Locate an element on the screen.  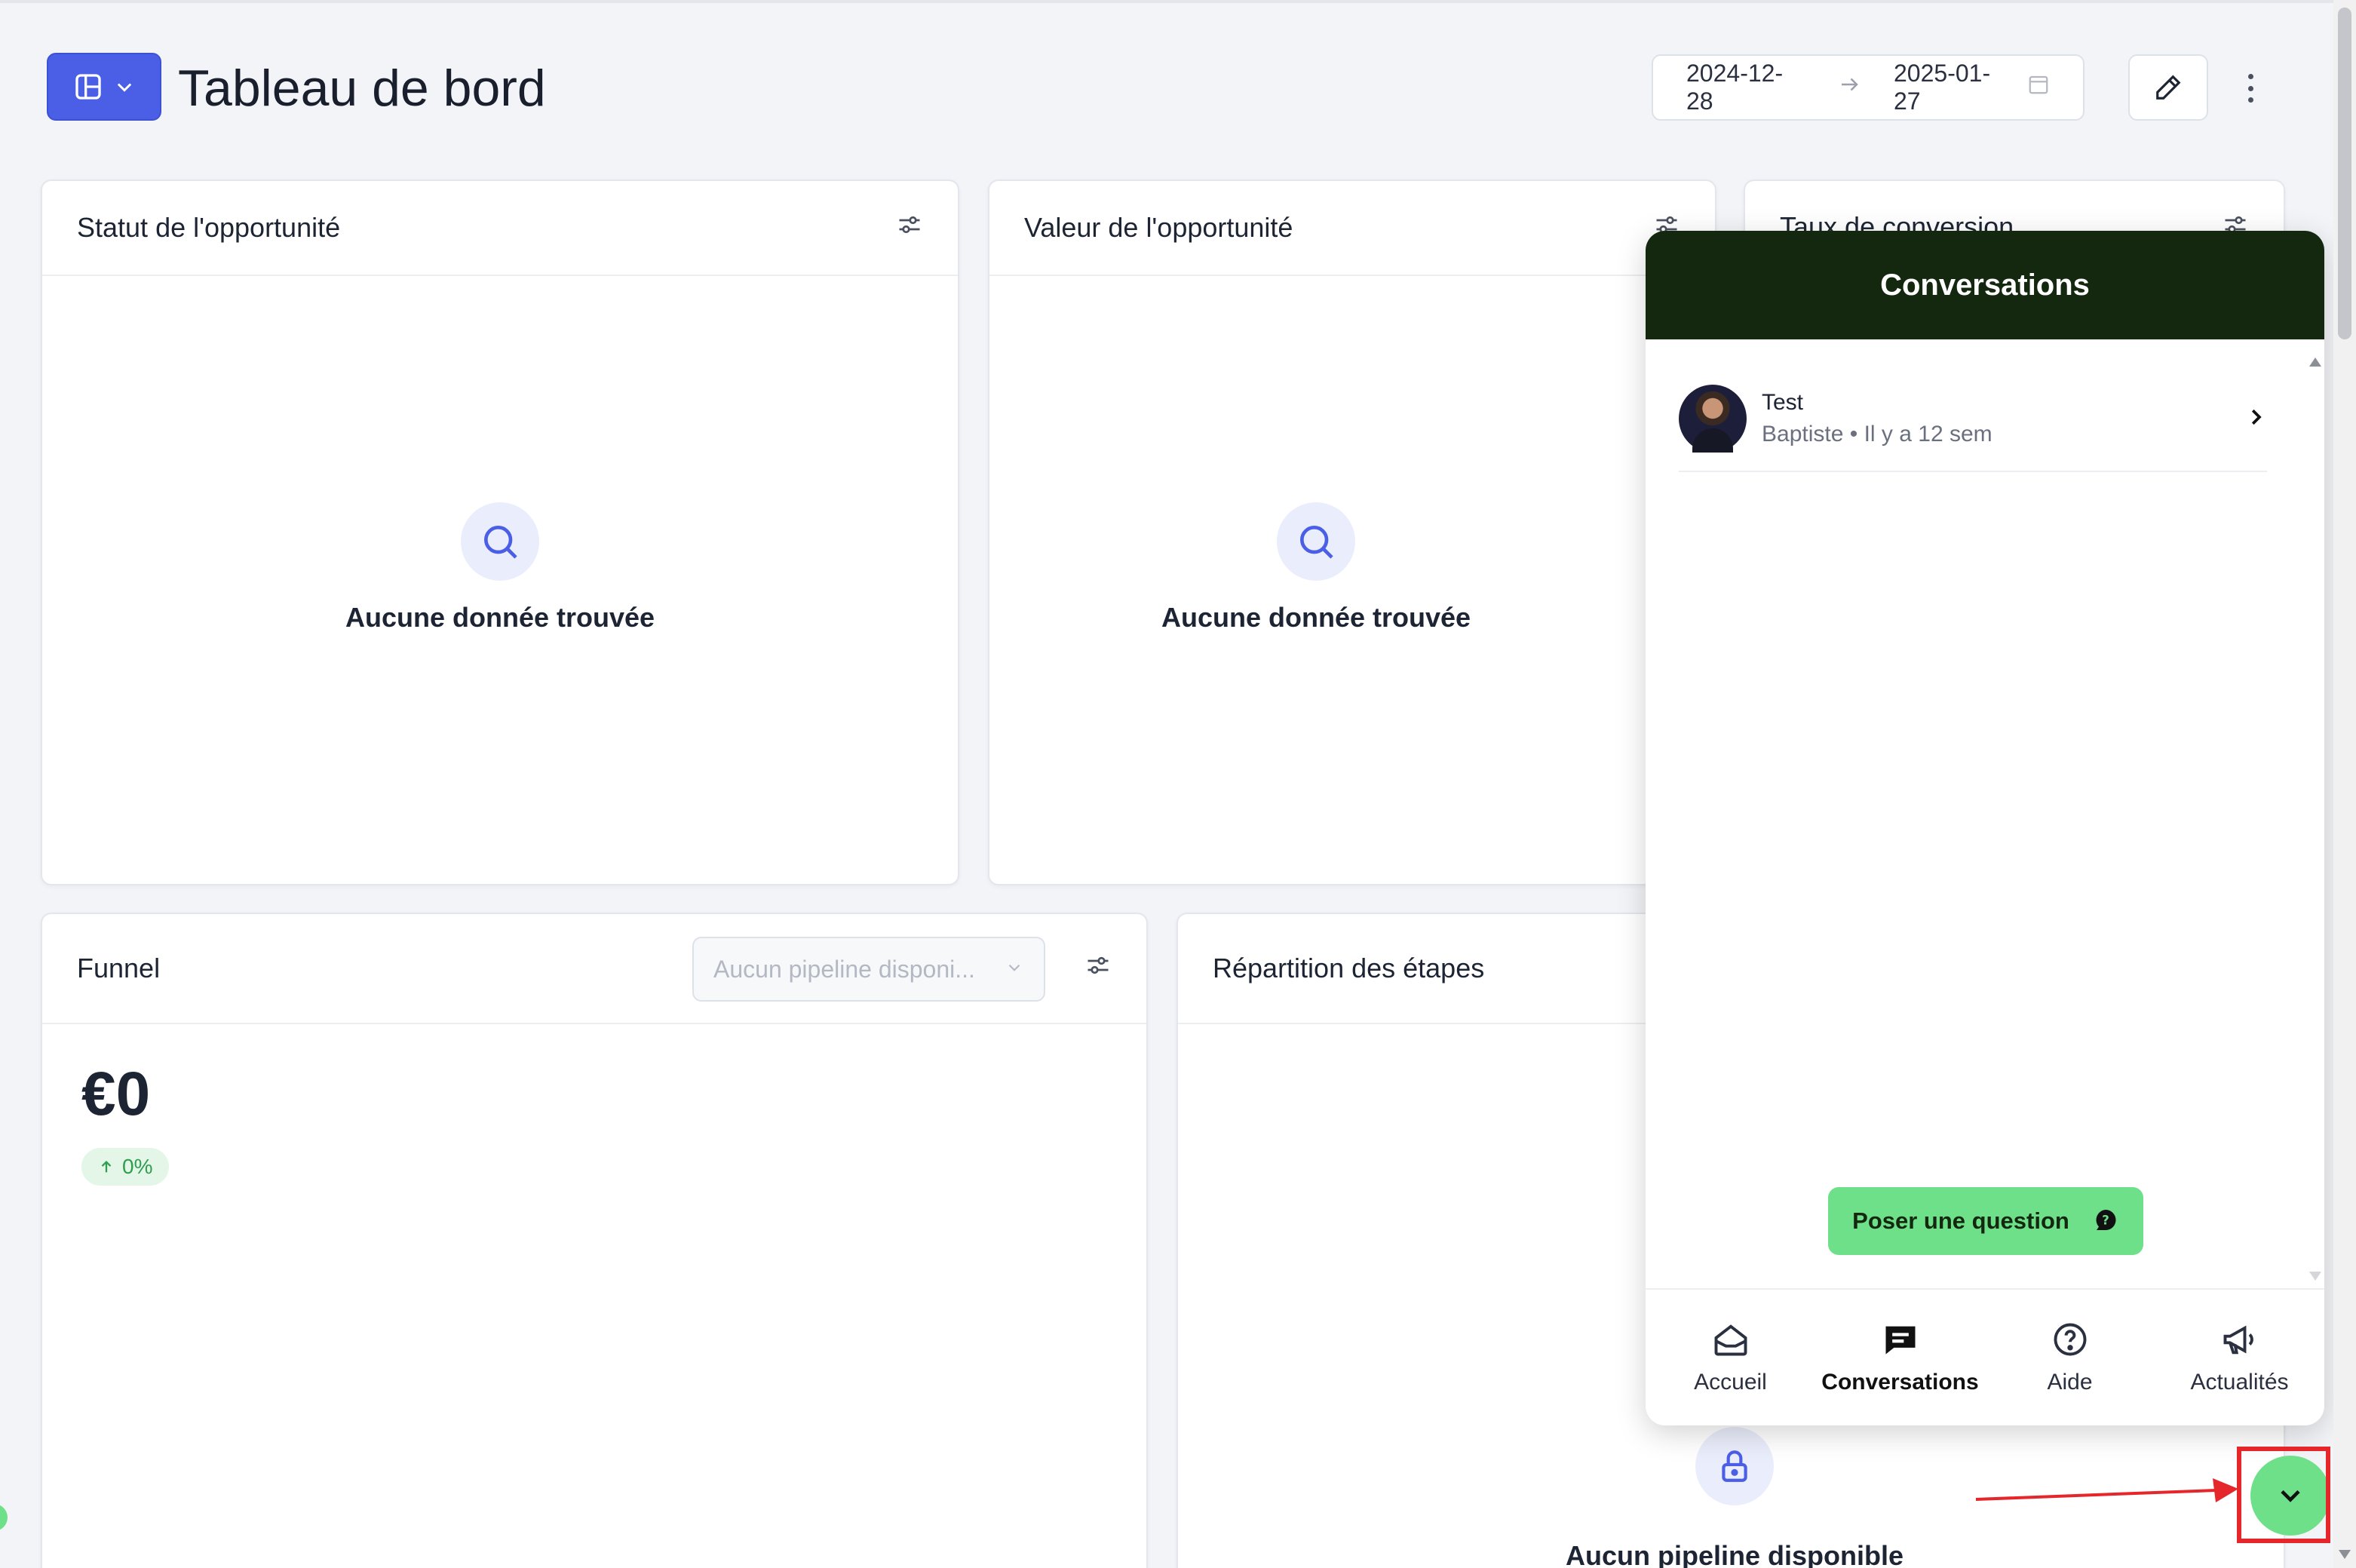
more-options-icon is located at coordinates (2250, 88).